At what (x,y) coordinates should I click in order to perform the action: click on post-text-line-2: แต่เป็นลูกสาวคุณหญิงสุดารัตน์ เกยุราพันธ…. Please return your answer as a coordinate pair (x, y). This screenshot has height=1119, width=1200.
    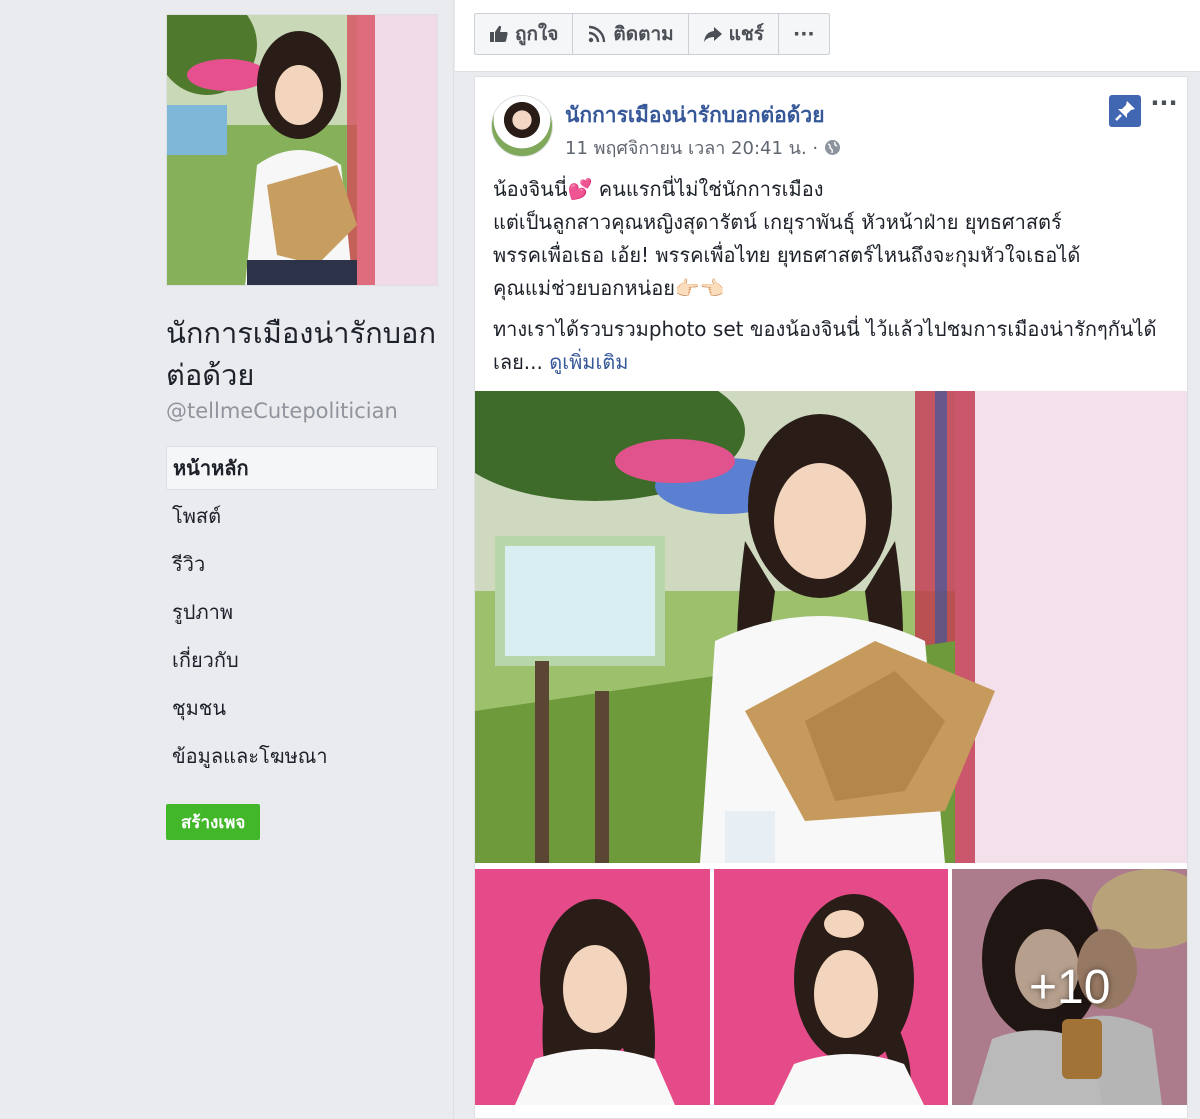
    Looking at the image, I should click on (777, 222).